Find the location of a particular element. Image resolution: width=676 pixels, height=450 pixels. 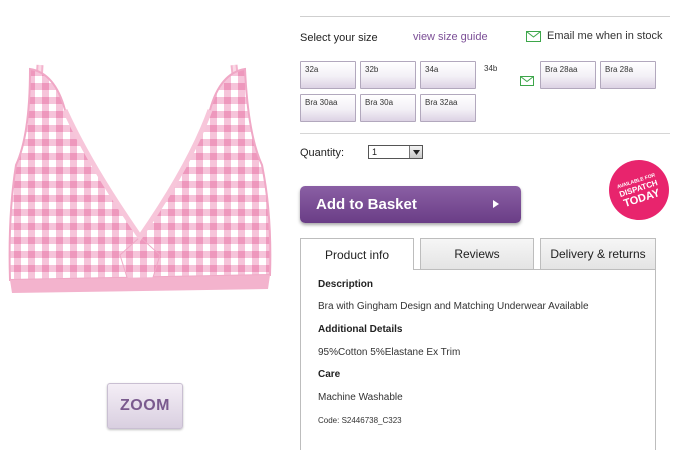

tab-reviews: Reviews is located at coordinates (477, 253).